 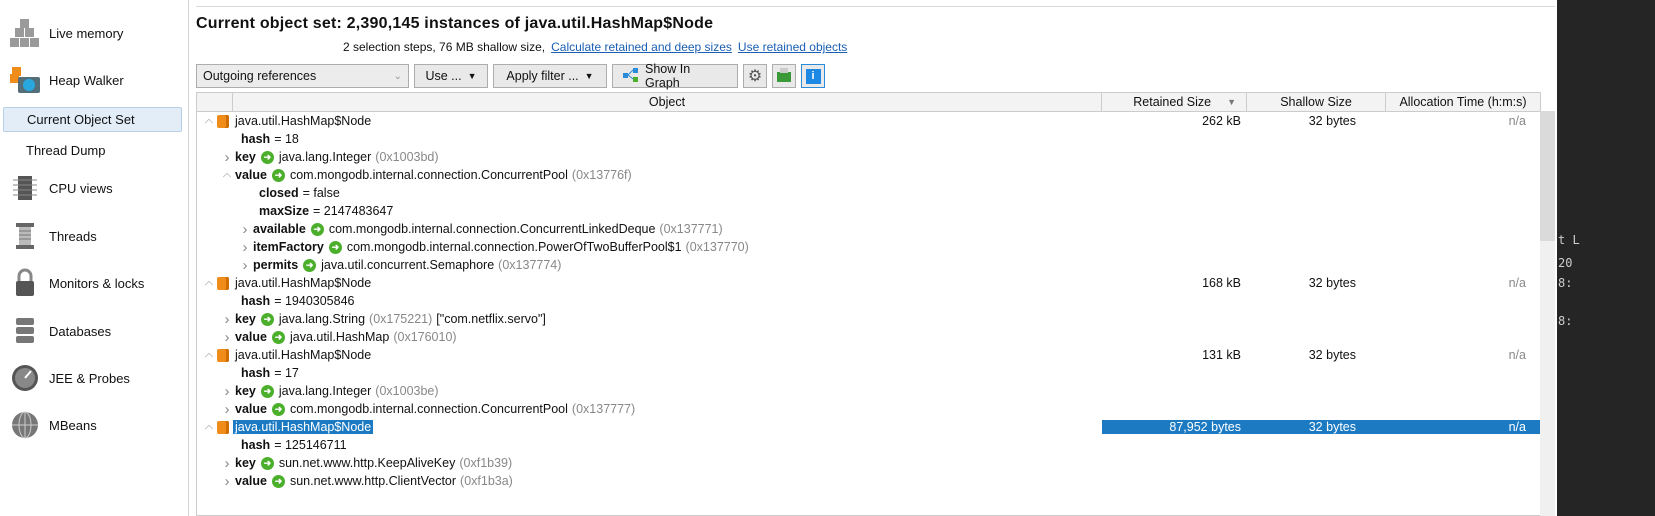 What do you see at coordinates (868, 337) in the screenshot?
I see `field-row: › value ➜ java.util.HashMap (0x176010)` at bounding box center [868, 337].